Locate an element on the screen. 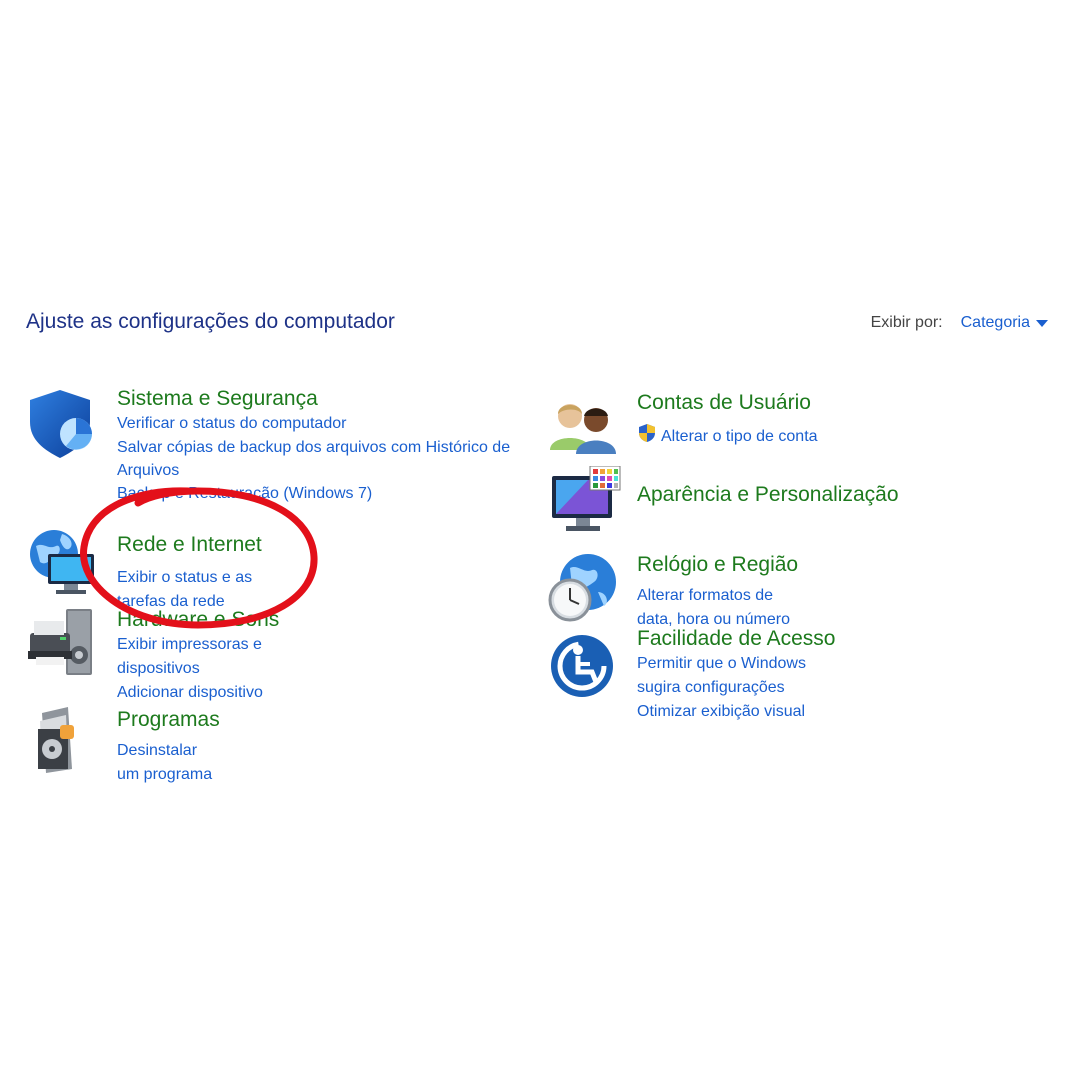 This screenshot has height=1080, width=1080. shield-icon is located at coordinates (62, 424).